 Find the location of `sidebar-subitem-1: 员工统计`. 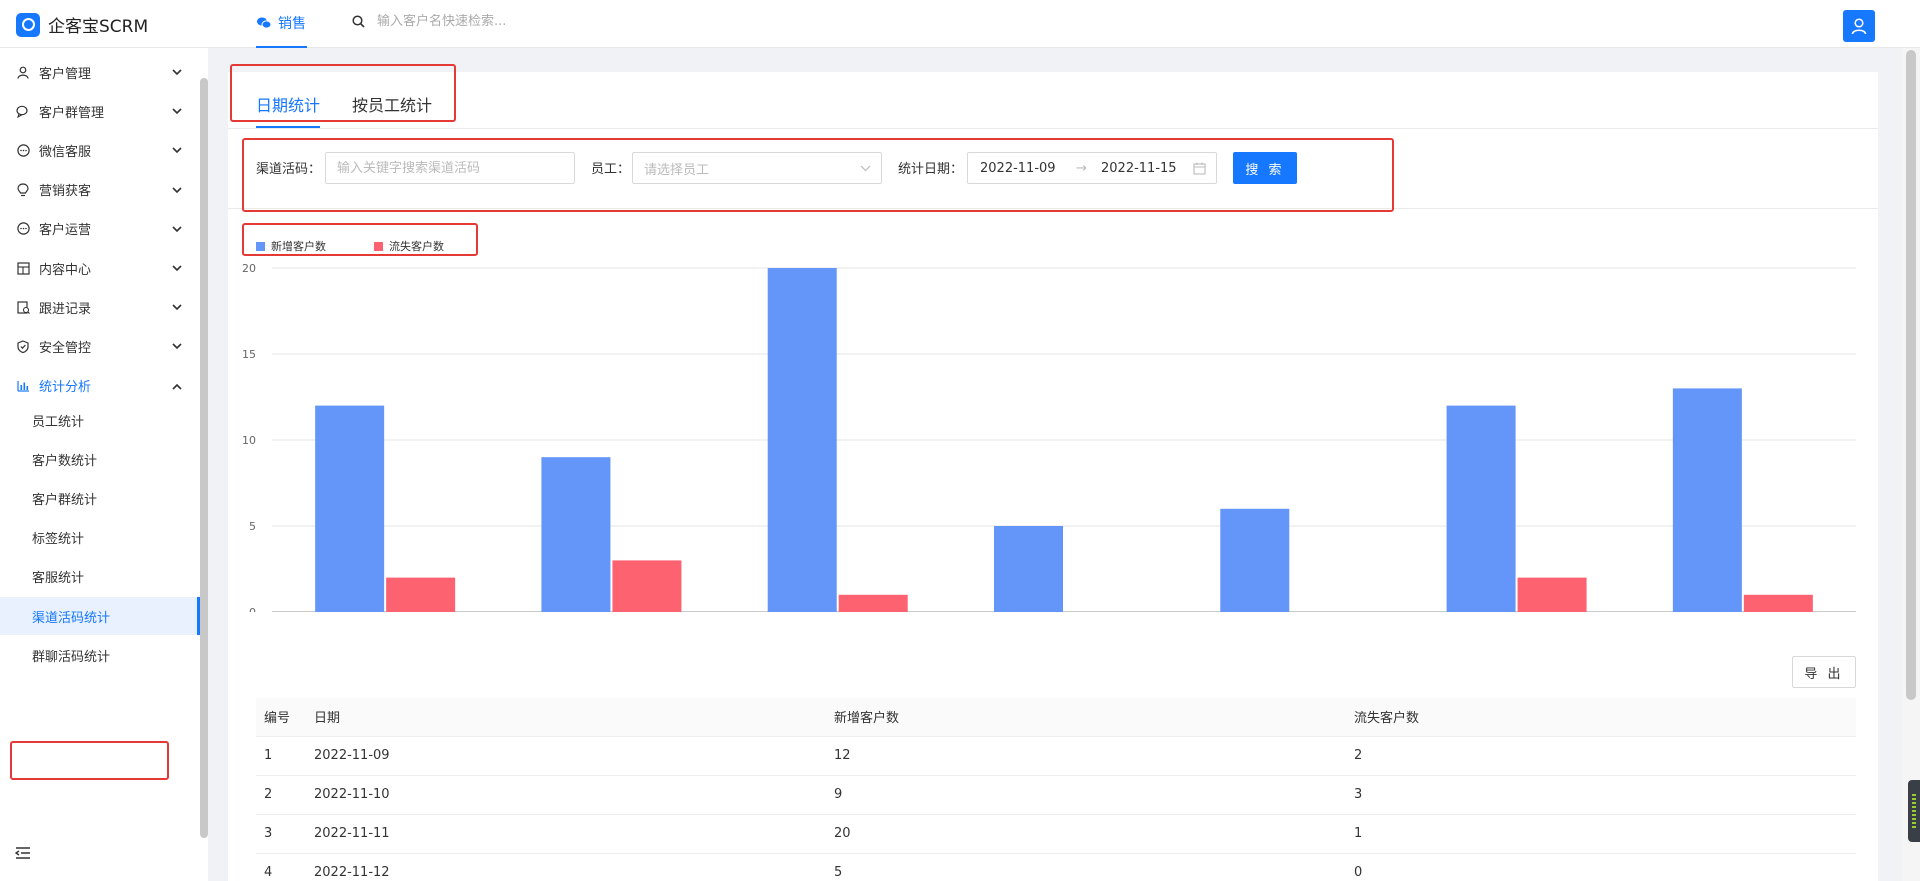

sidebar-subitem-1: 员工统计 is located at coordinates (100, 420).